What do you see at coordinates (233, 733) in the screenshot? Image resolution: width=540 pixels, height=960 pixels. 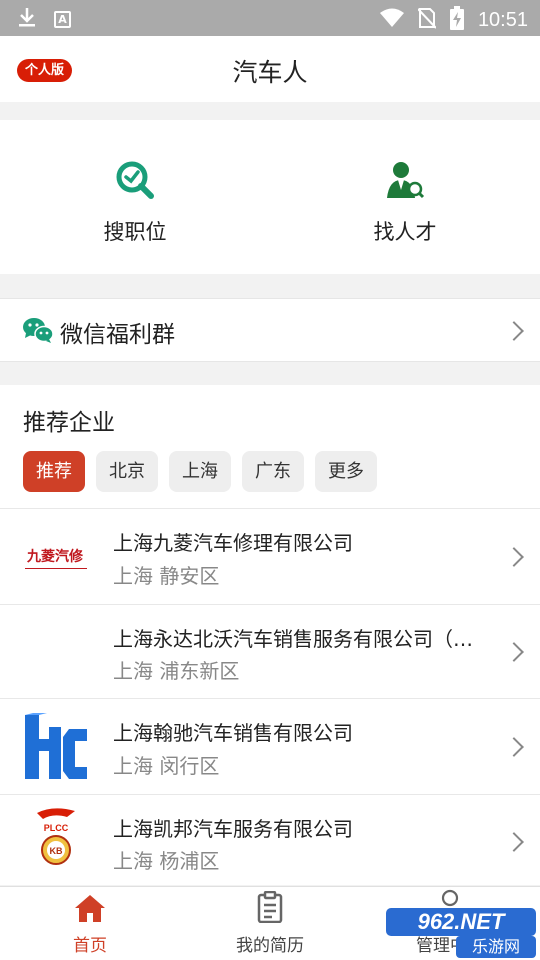 I see `company-name: 上海翰驰汽车销售有限公司` at bounding box center [233, 733].